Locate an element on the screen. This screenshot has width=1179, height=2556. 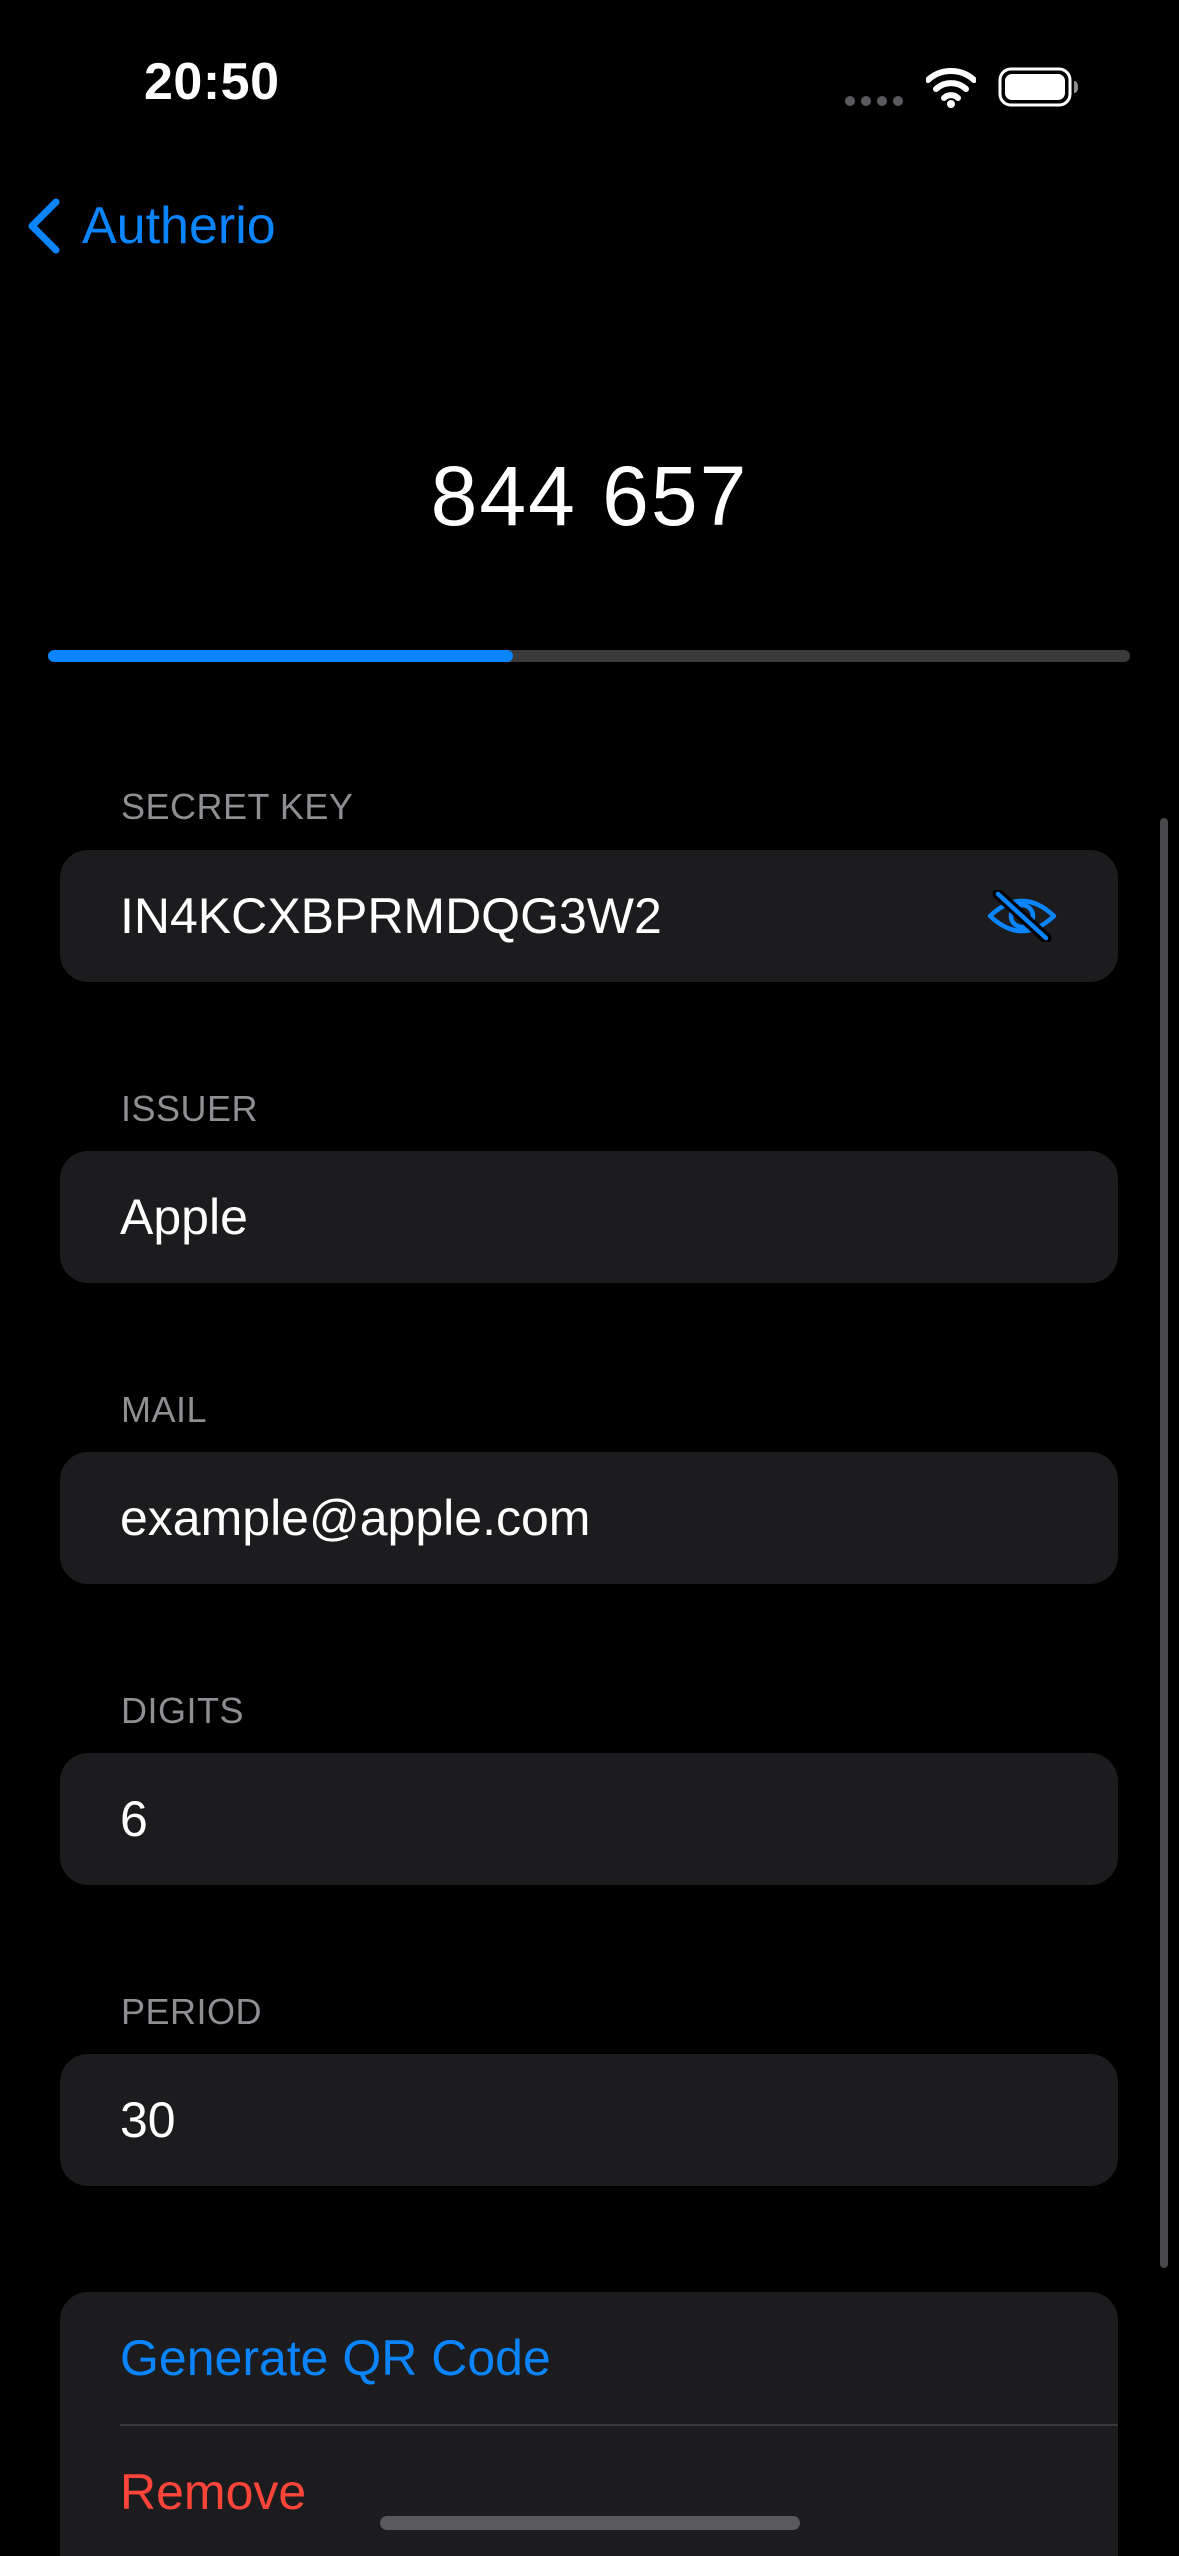
otp-code: 844 657 is located at coordinates (589, 496).